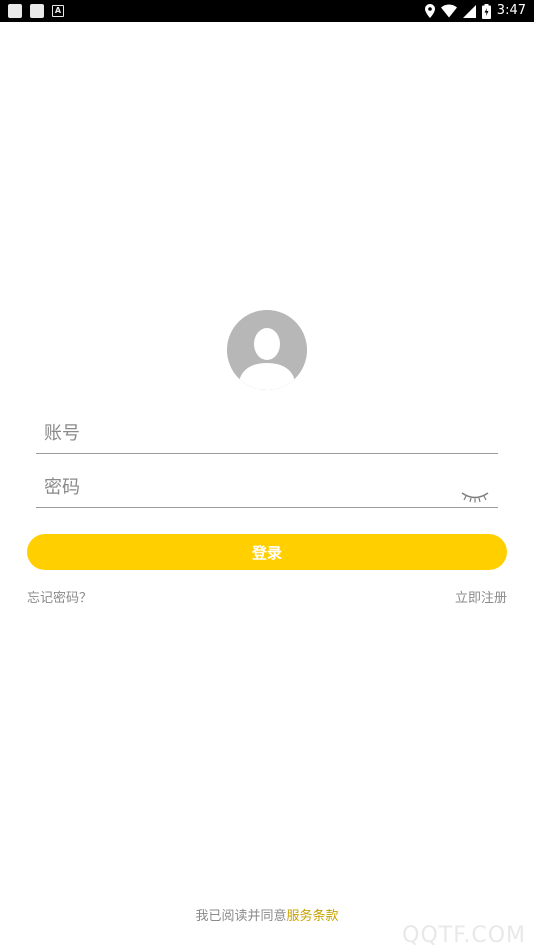  Describe the element at coordinates (241, 916) in the screenshot. I see `terms-prefix: 我已阅读并同意` at that location.